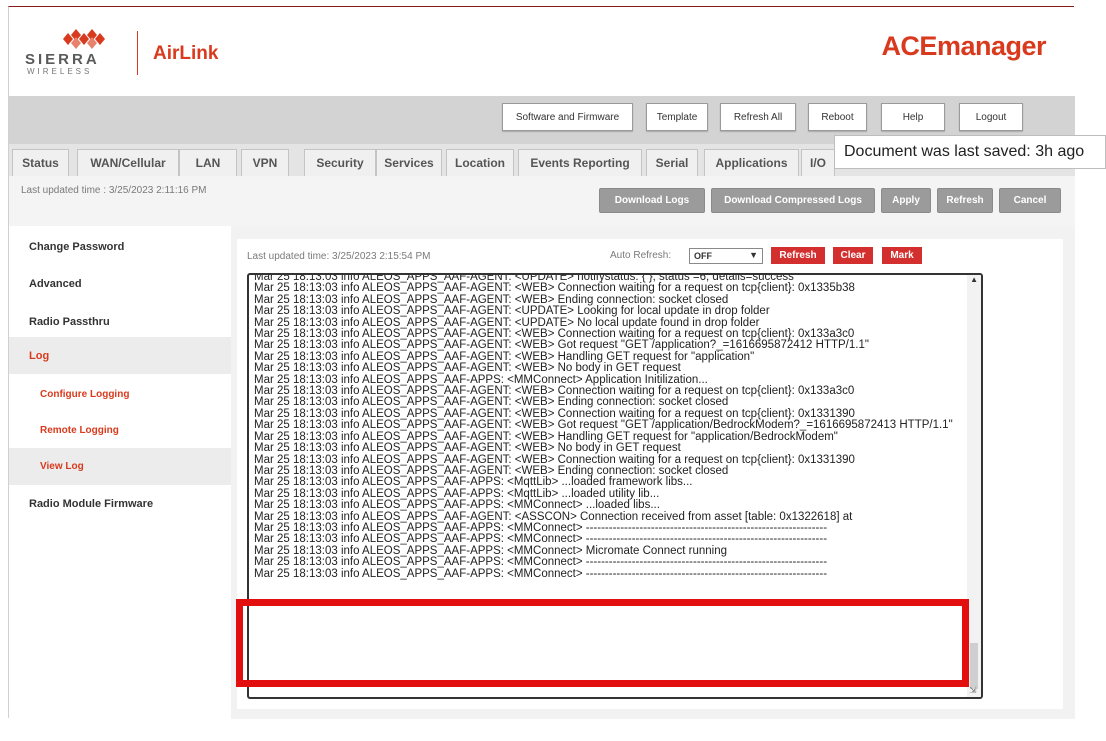 The width and height of the screenshot is (1106, 741). I want to click on sidebar-item-change-password: Change Password, so click(120, 246).